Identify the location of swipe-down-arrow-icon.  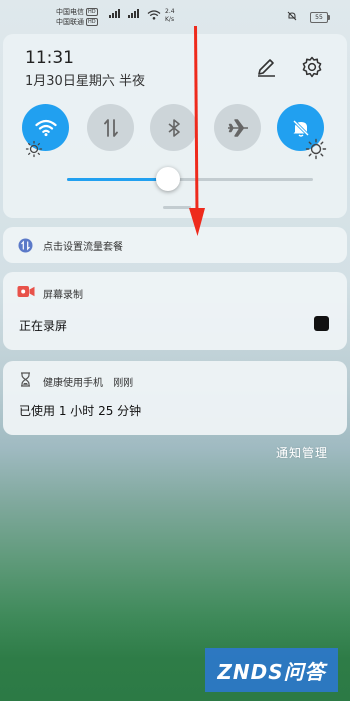
(197, 131).